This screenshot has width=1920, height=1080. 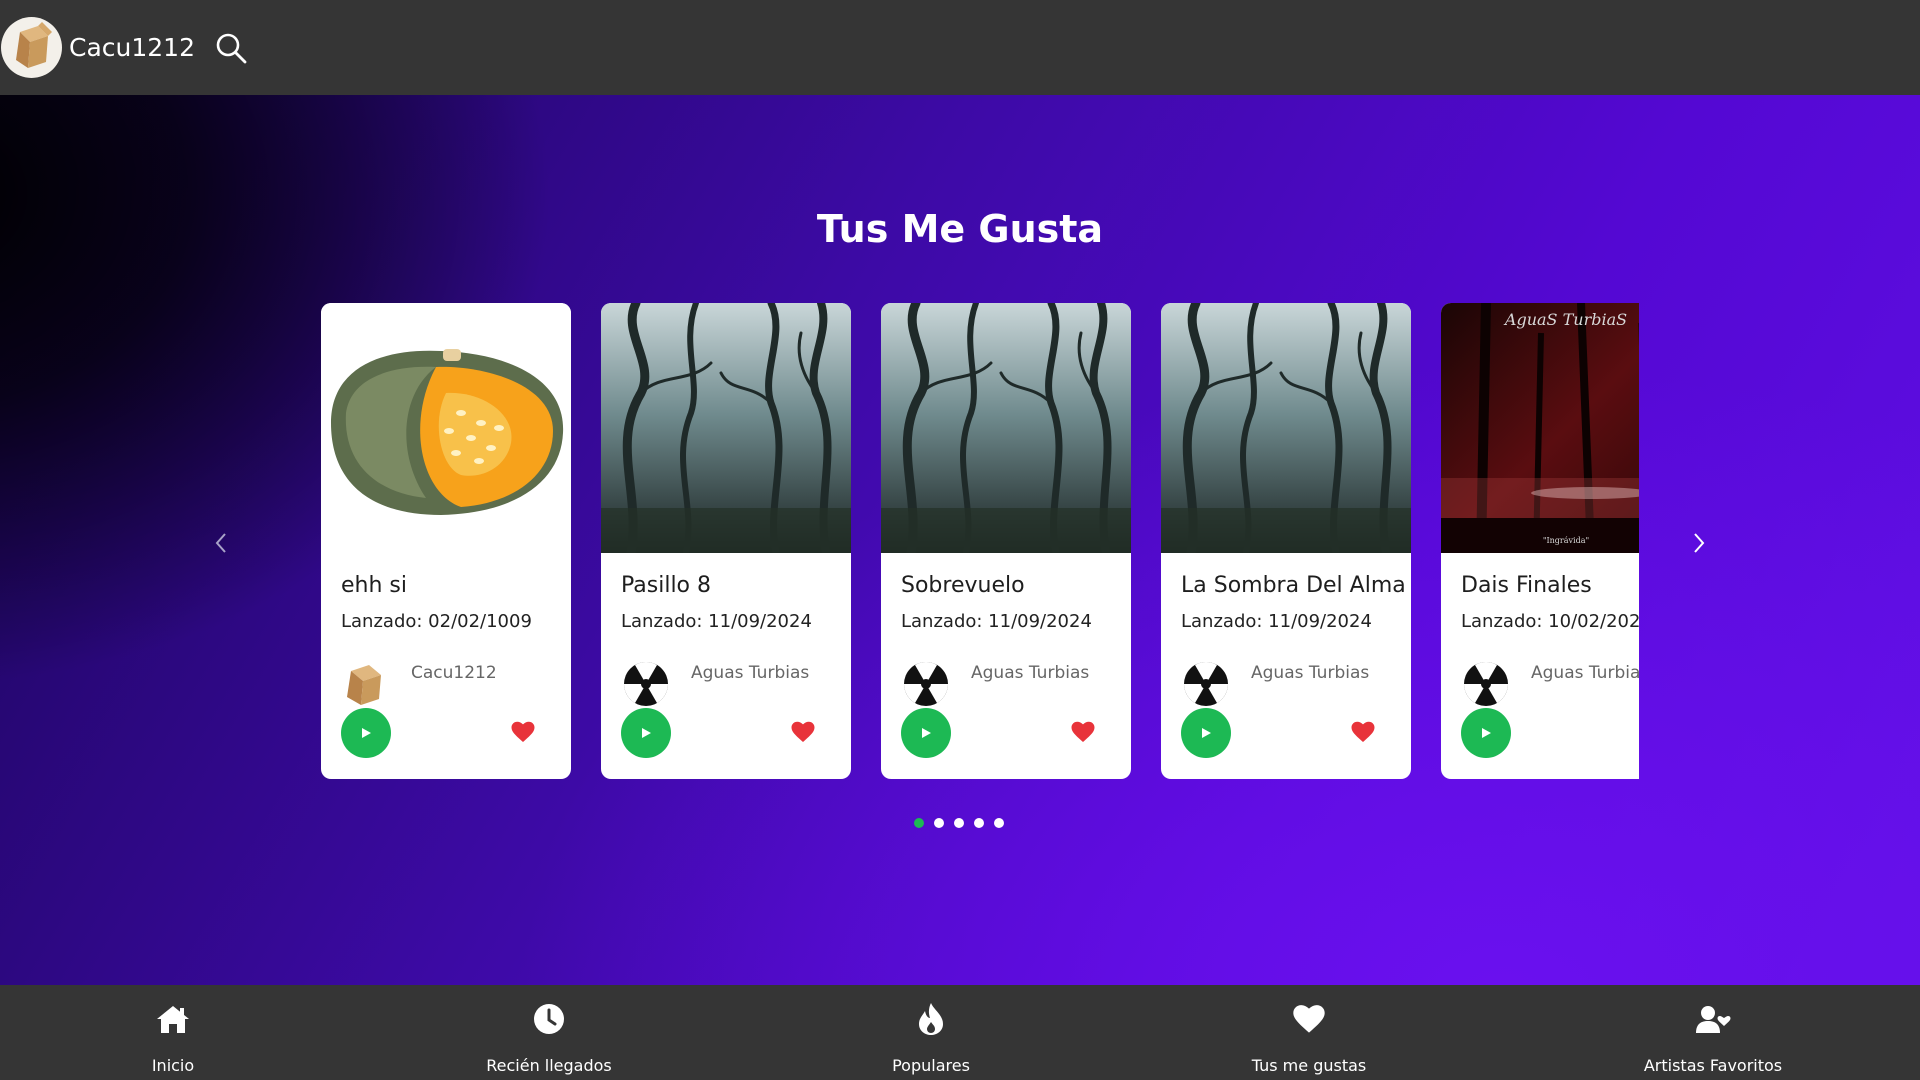 What do you see at coordinates (173, 1019) in the screenshot?
I see `home-icon` at bounding box center [173, 1019].